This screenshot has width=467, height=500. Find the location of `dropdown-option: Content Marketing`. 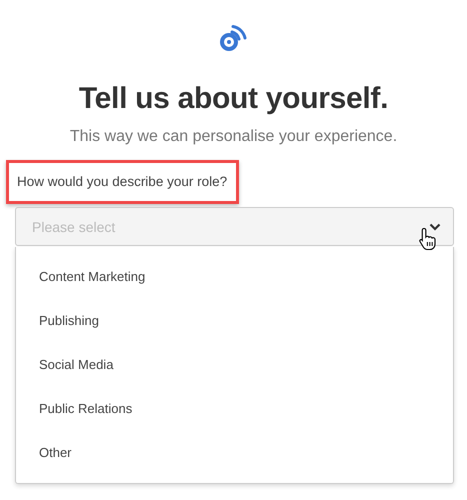

dropdown-option: Content Marketing is located at coordinates (234, 277).